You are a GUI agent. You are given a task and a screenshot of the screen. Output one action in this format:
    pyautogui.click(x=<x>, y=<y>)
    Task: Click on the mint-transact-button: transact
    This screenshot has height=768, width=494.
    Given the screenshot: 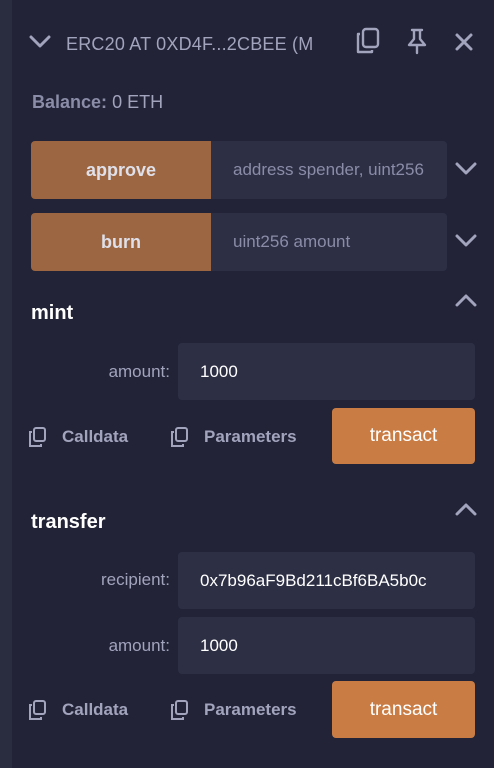 What is the action you would take?
    pyautogui.click(x=403, y=436)
    